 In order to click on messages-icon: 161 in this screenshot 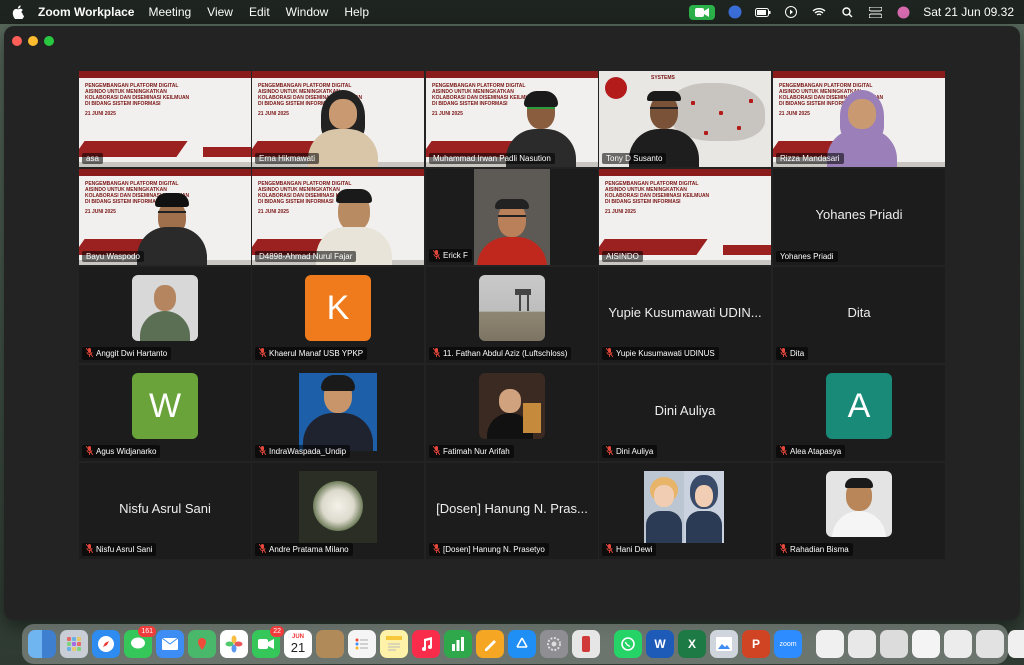, I will do `click(140, 642)`.